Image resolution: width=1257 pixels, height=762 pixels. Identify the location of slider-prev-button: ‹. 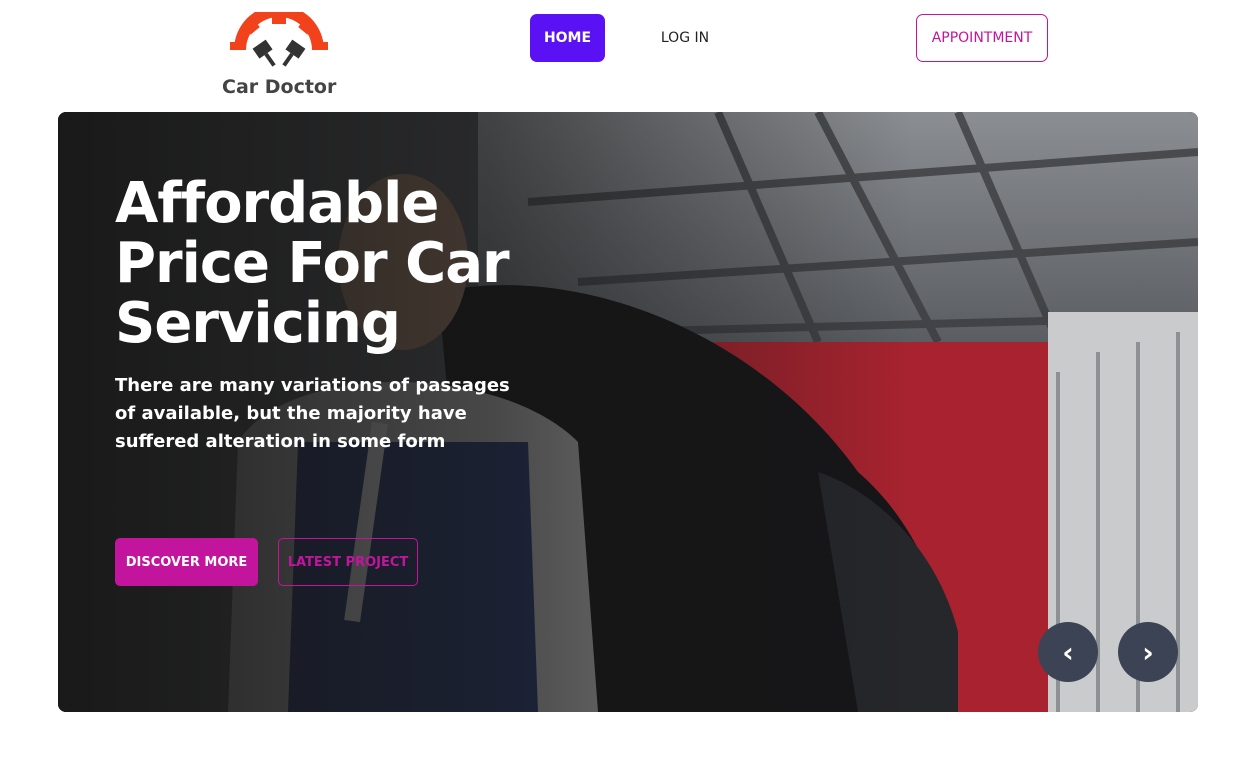
(1068, 652).